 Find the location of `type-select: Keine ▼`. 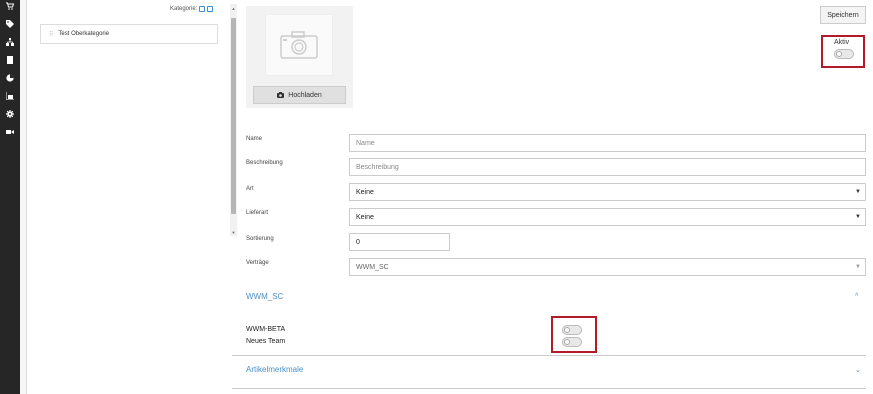

type-select: Keine ▼ is located at coordinates (607, 192).